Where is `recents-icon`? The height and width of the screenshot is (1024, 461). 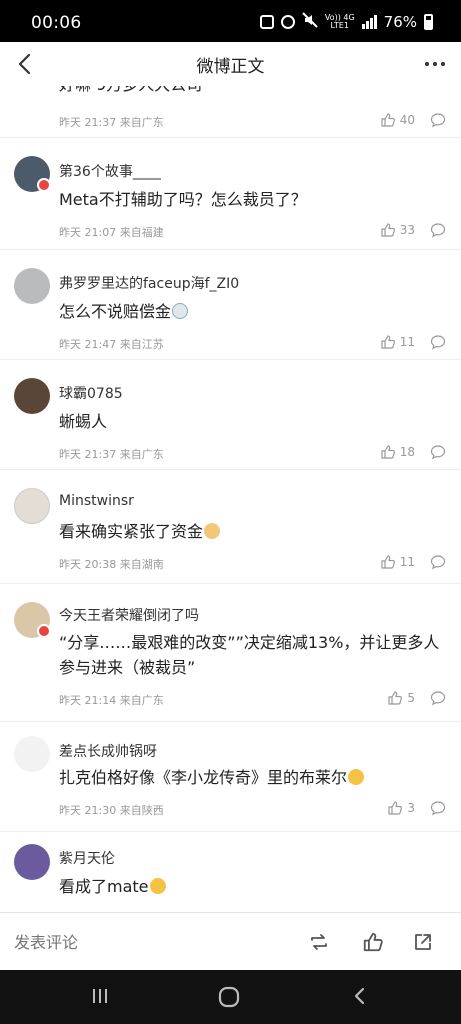
recents-icon is located at coordinates (100, 996).